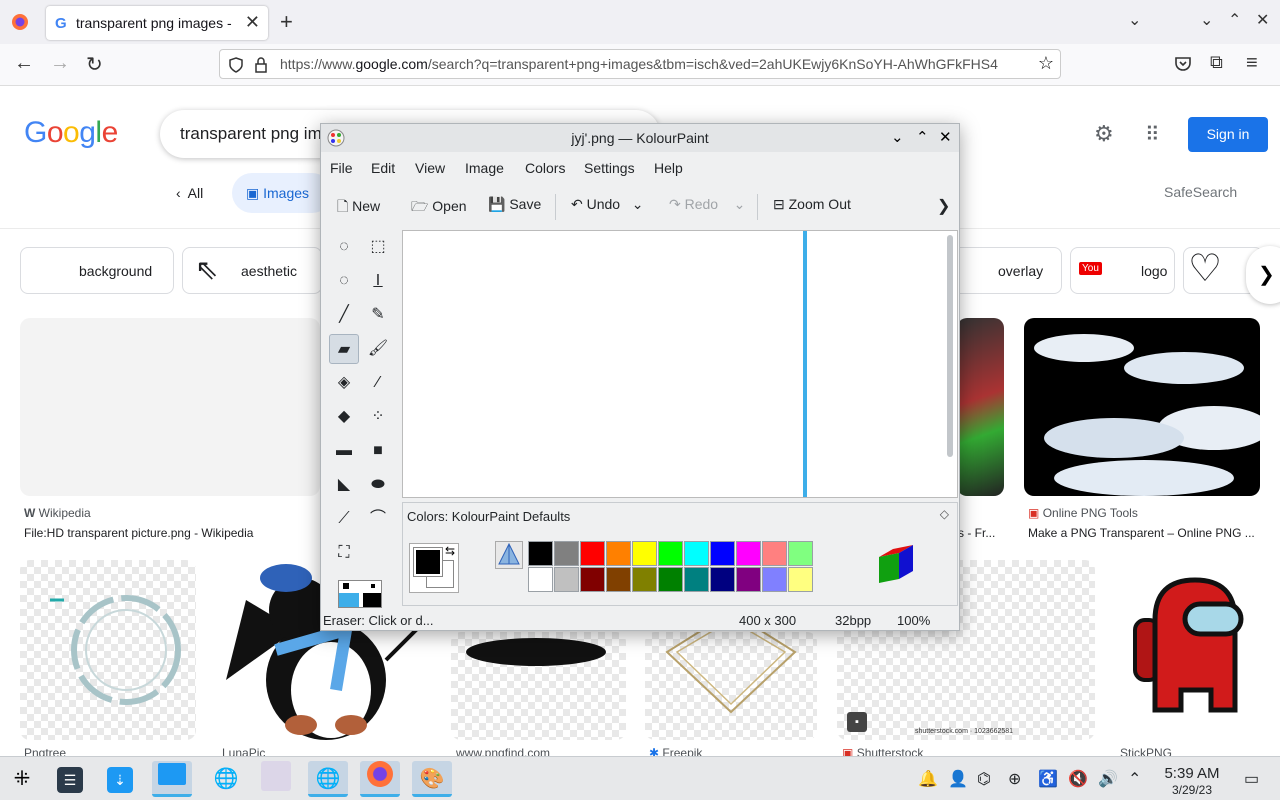  I want to click on lock-icon, so click(261, 65).